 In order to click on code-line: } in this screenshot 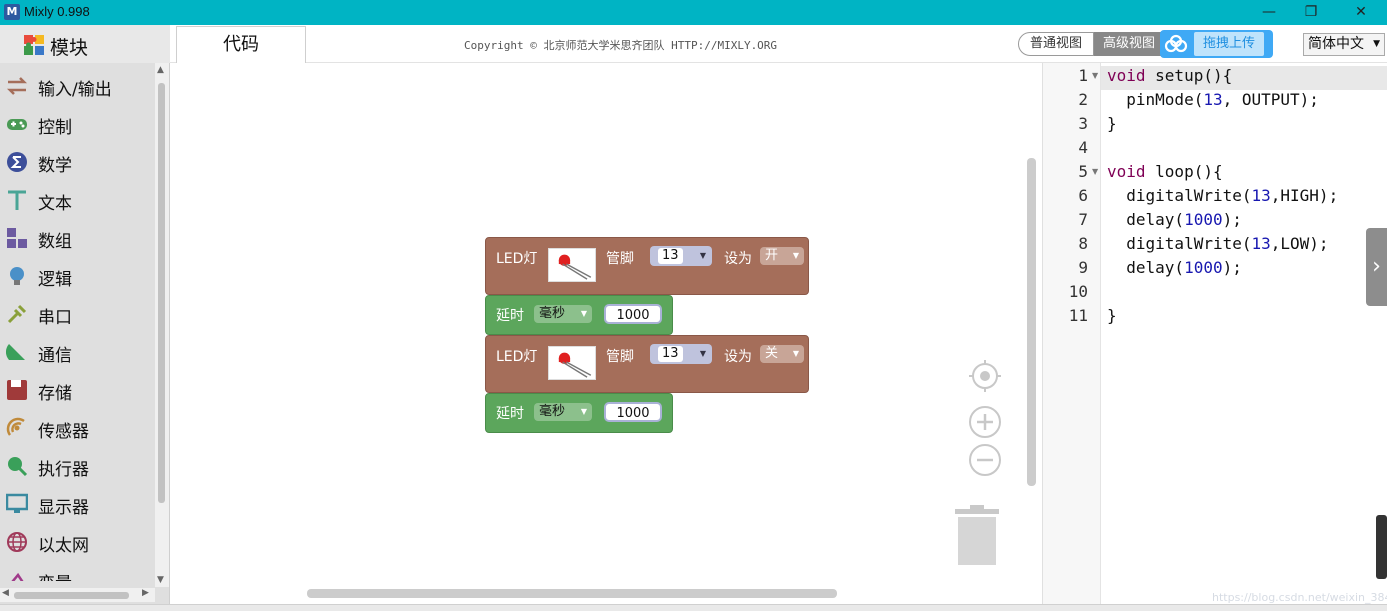, I will do `click(1112, 123)`.